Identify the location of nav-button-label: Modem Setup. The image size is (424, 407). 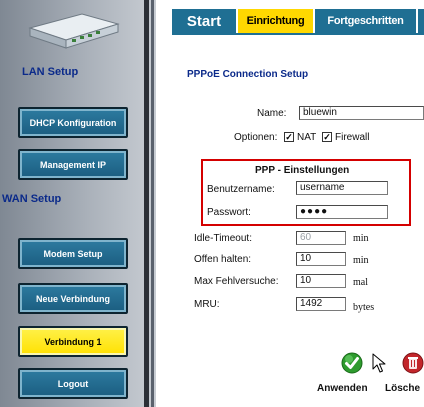
(73, 253).